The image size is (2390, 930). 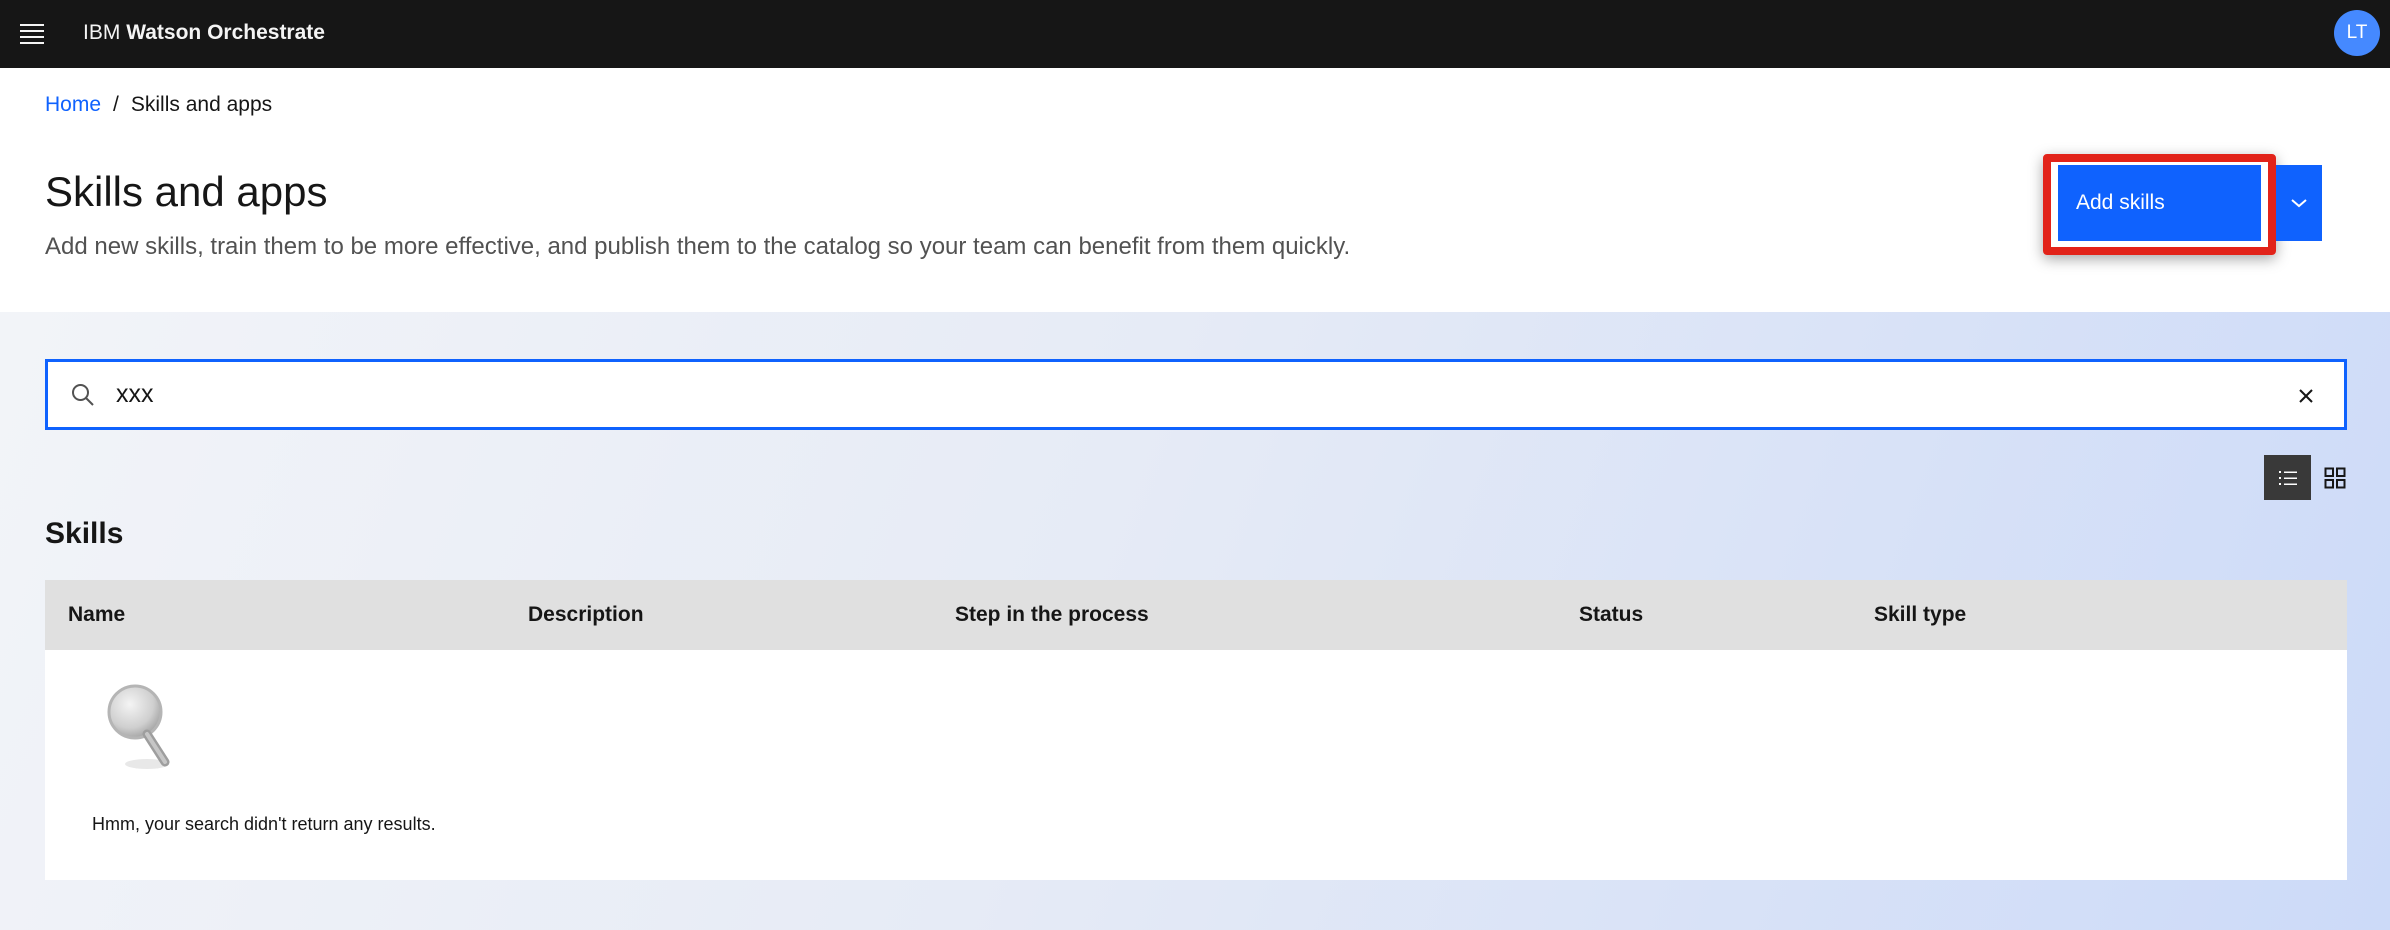 I want to click on list-view-button, so click(x=2287, y=477).